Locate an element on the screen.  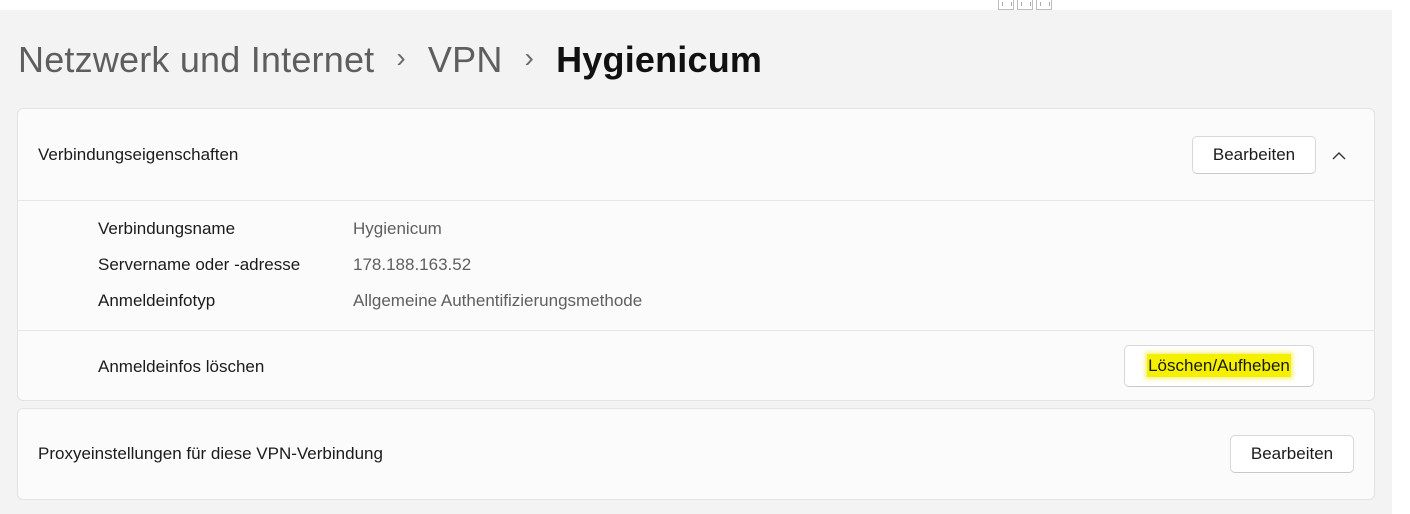
window-close-icon is located at coordinates (1044, 5).